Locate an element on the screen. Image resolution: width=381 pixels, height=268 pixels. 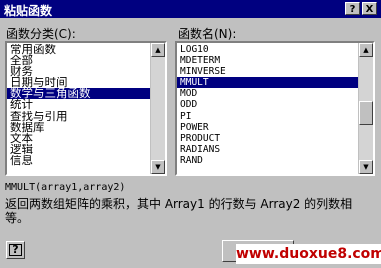
category-scrollbar: ▲ ▼ is located at coordinates (157, 108).